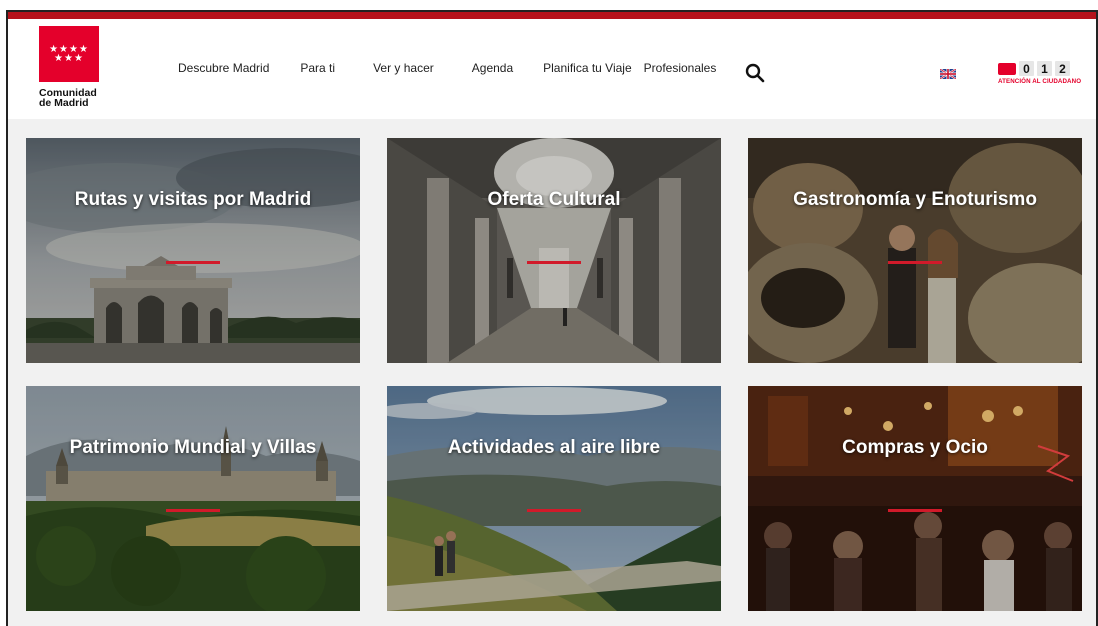 Image resolution: width=1098 pixels, height=626 pixels. Describe the element at coordinates (587, 68) in the screenshot. I see `nav-item-planifica-tu-viaje: Planifica tu Viaje` at that location.